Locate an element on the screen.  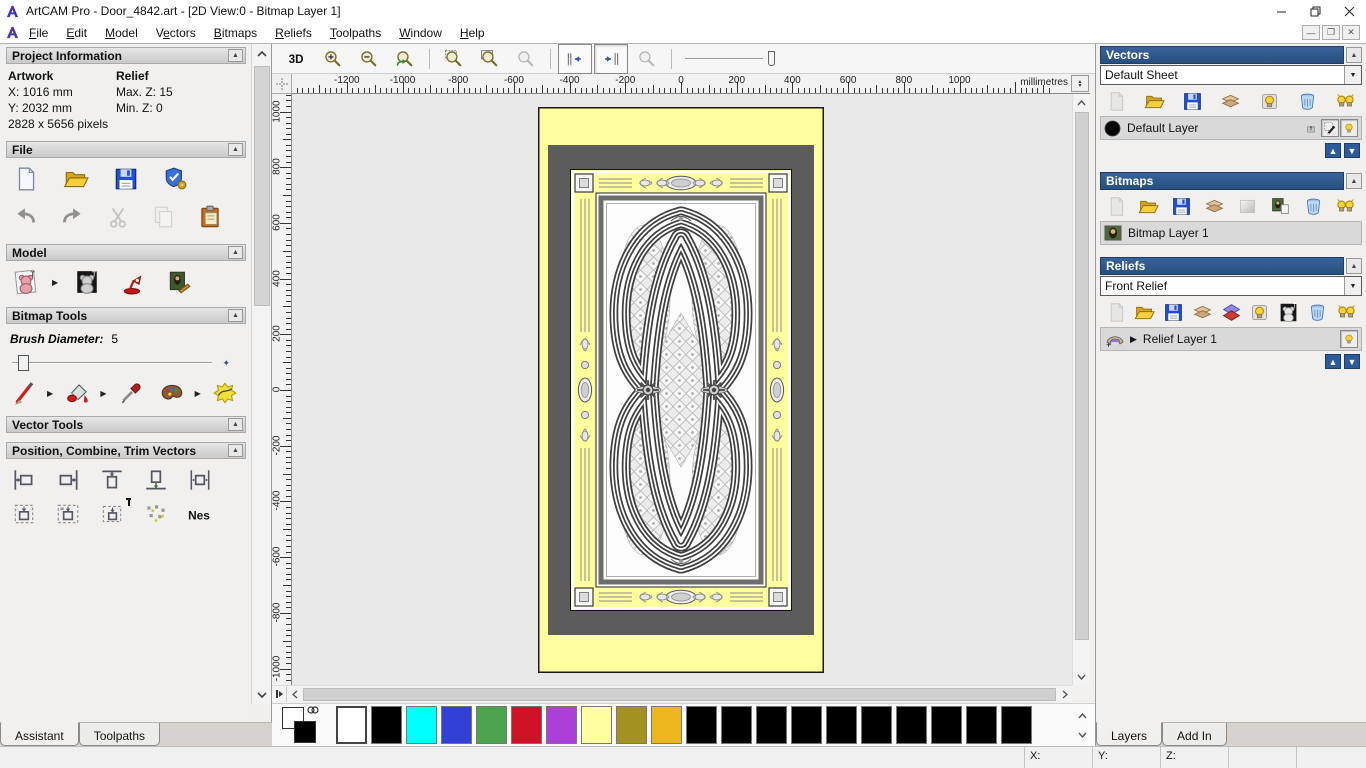
scroll-up-icon is located at coordinates (262, 53).